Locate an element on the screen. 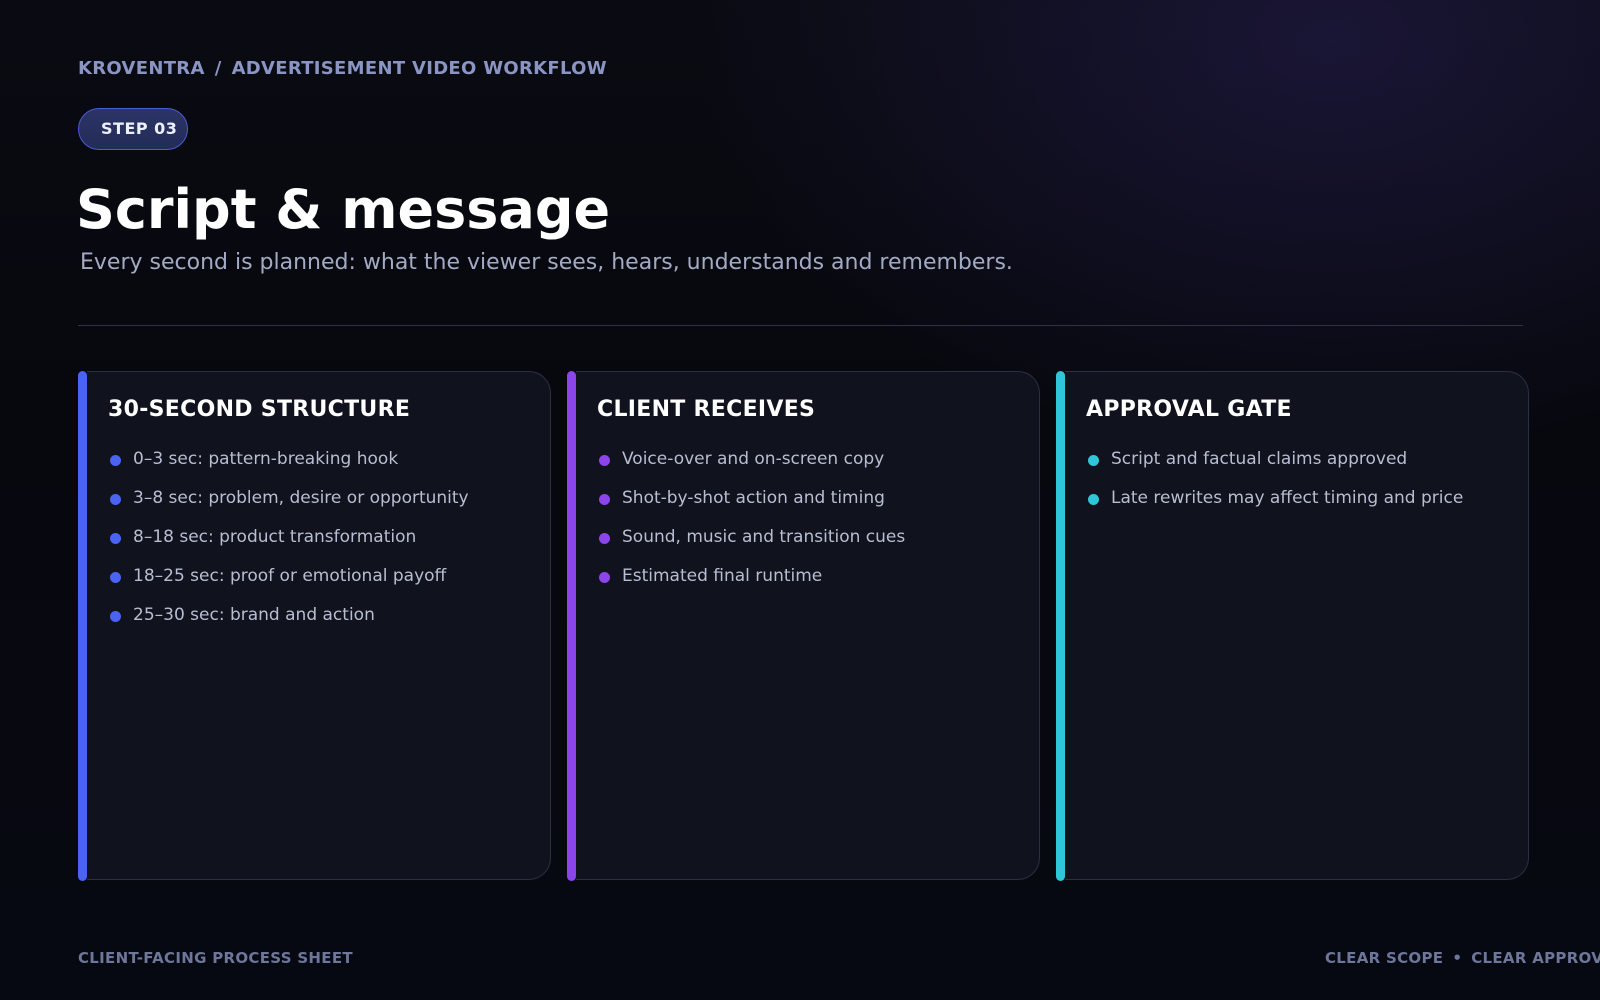 Image resolution: width=1600 pixels, height=1000 pixels. list-item: Voice-over and on-screen copy is located at coordinates (751, 467).